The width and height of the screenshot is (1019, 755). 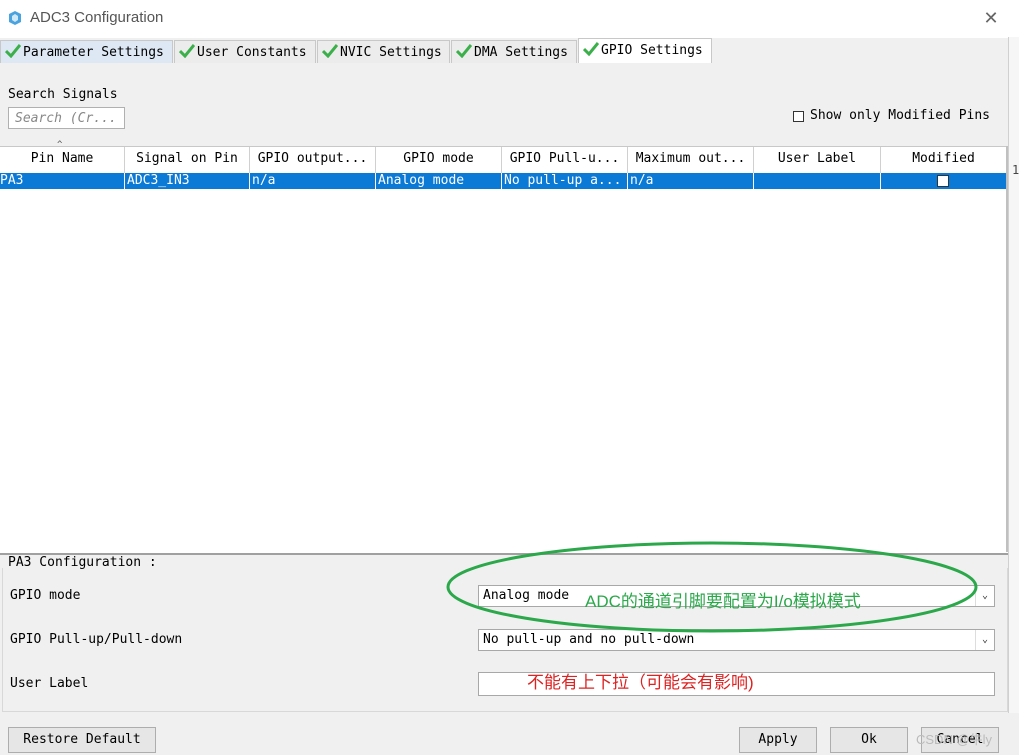 What do you see at coordinates (252, 52) in the screenshot?
I see `tab-label: User Constants` at bounding box center [252, 52].